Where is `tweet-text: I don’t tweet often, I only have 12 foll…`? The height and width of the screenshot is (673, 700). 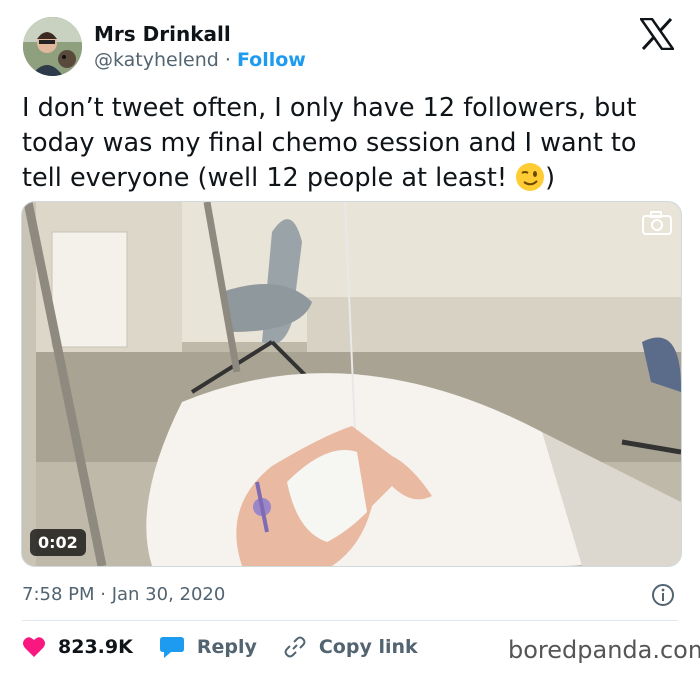 tweet-text: I don’t tweet often, I only have 12 foll… is located at coordinates (352, 143).